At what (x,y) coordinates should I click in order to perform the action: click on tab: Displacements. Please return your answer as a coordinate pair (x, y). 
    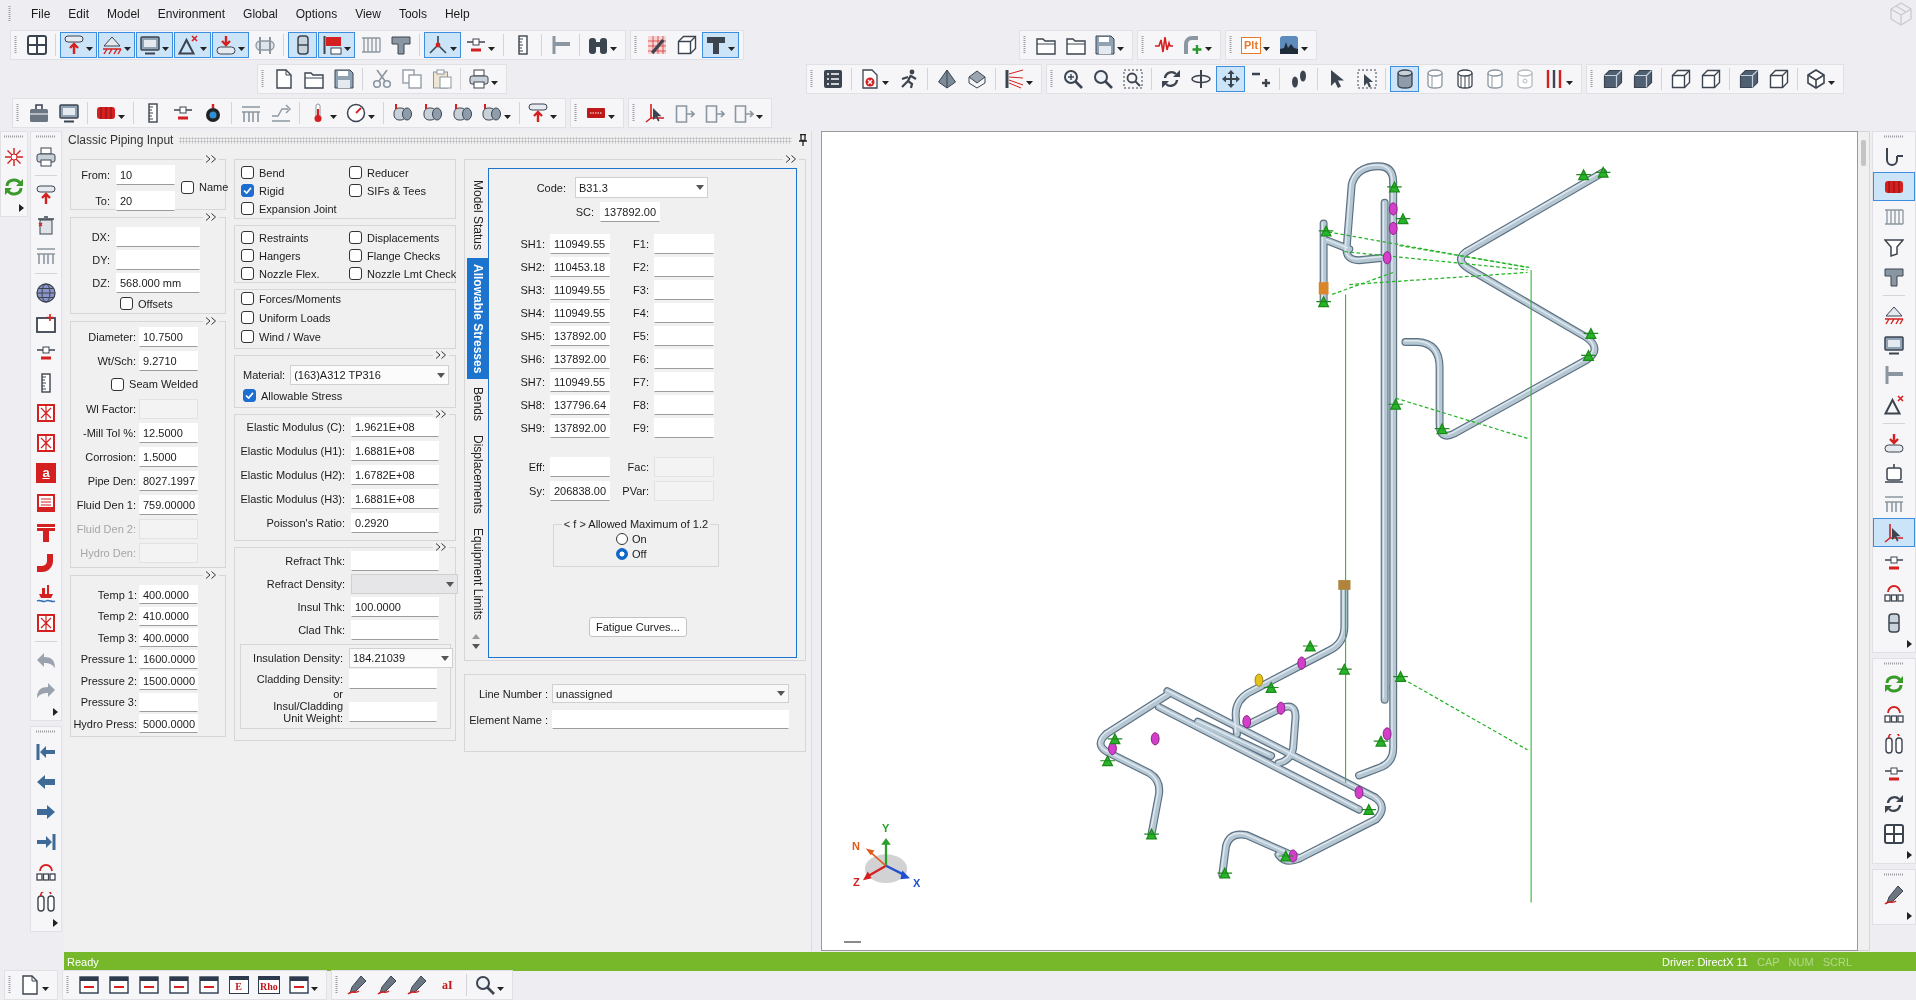
    Looking at the image, I should click on (477, 475).